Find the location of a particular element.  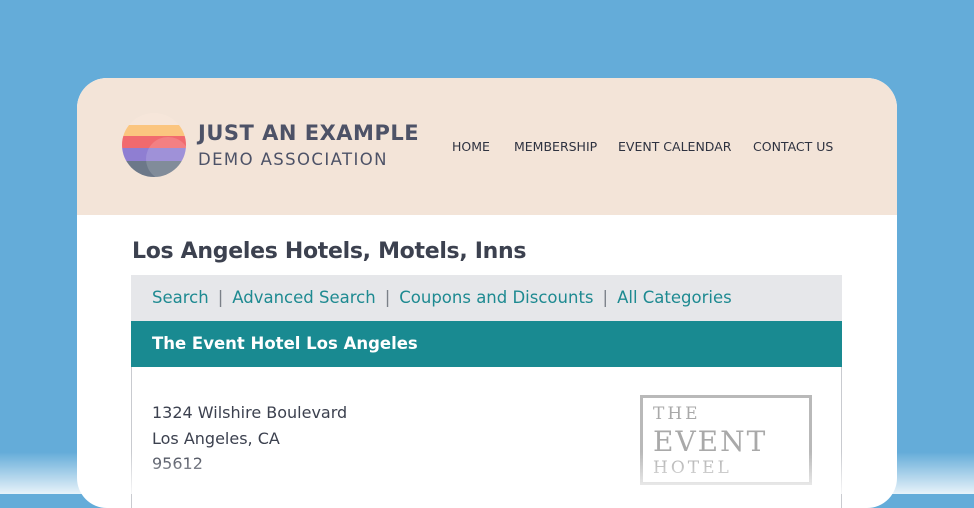

nav-item-membership: MEMBERSHIP is located at coordinates (555, 146).